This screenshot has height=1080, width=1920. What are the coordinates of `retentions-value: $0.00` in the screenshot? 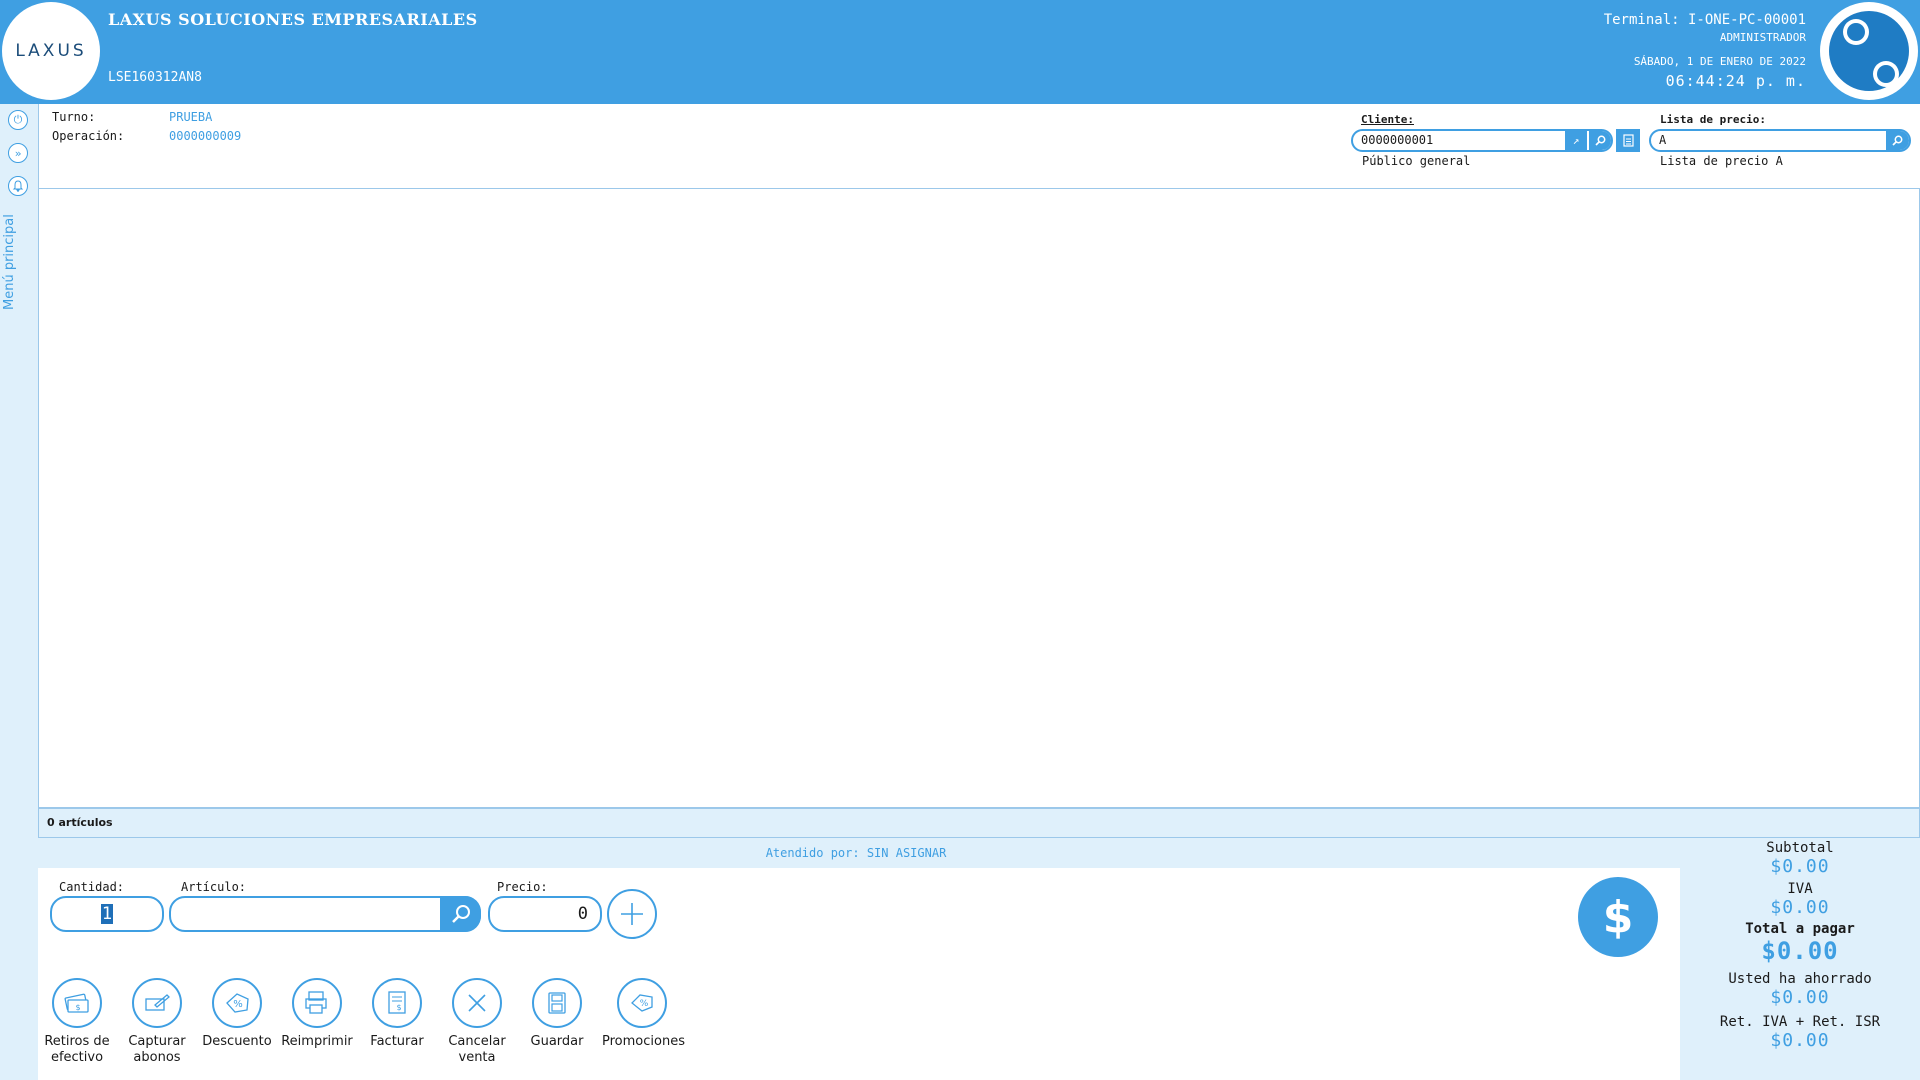 It's located at (1800, 1040).